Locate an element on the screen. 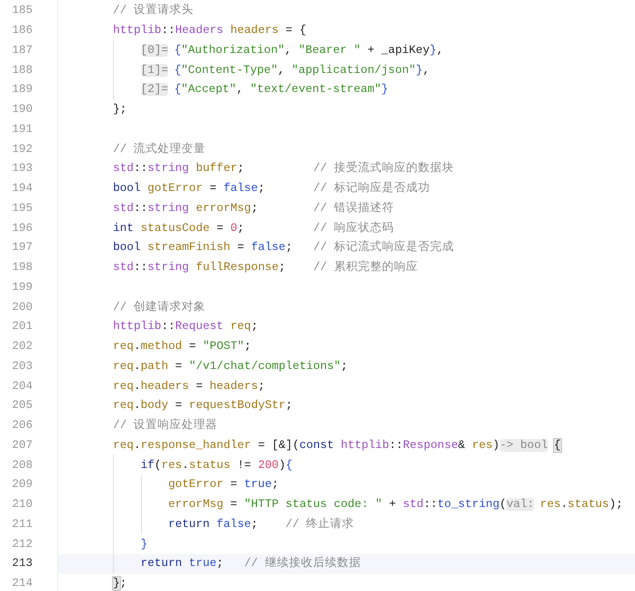 This screenshot has height=591, width=635. code-line: return false; // 终止请求 is located at coordinates (261, 524).